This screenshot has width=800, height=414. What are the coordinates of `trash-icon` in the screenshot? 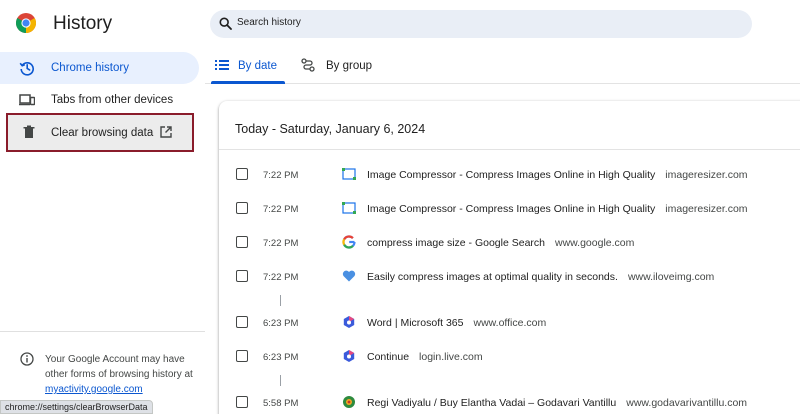 It's located at (29, 131).